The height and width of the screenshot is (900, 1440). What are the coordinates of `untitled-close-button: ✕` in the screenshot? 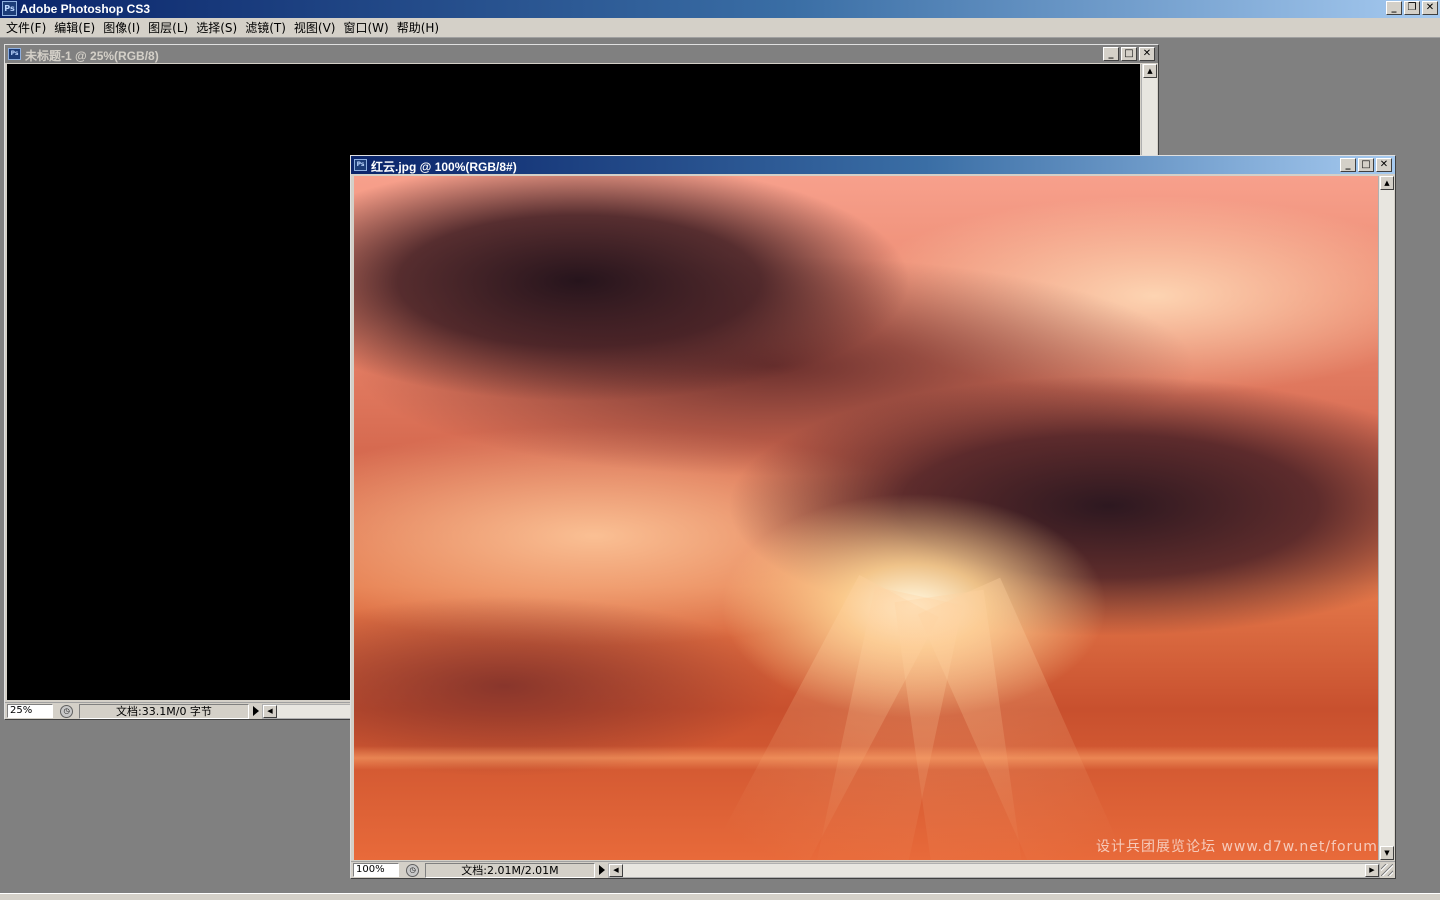 It's located at (1147, 54).